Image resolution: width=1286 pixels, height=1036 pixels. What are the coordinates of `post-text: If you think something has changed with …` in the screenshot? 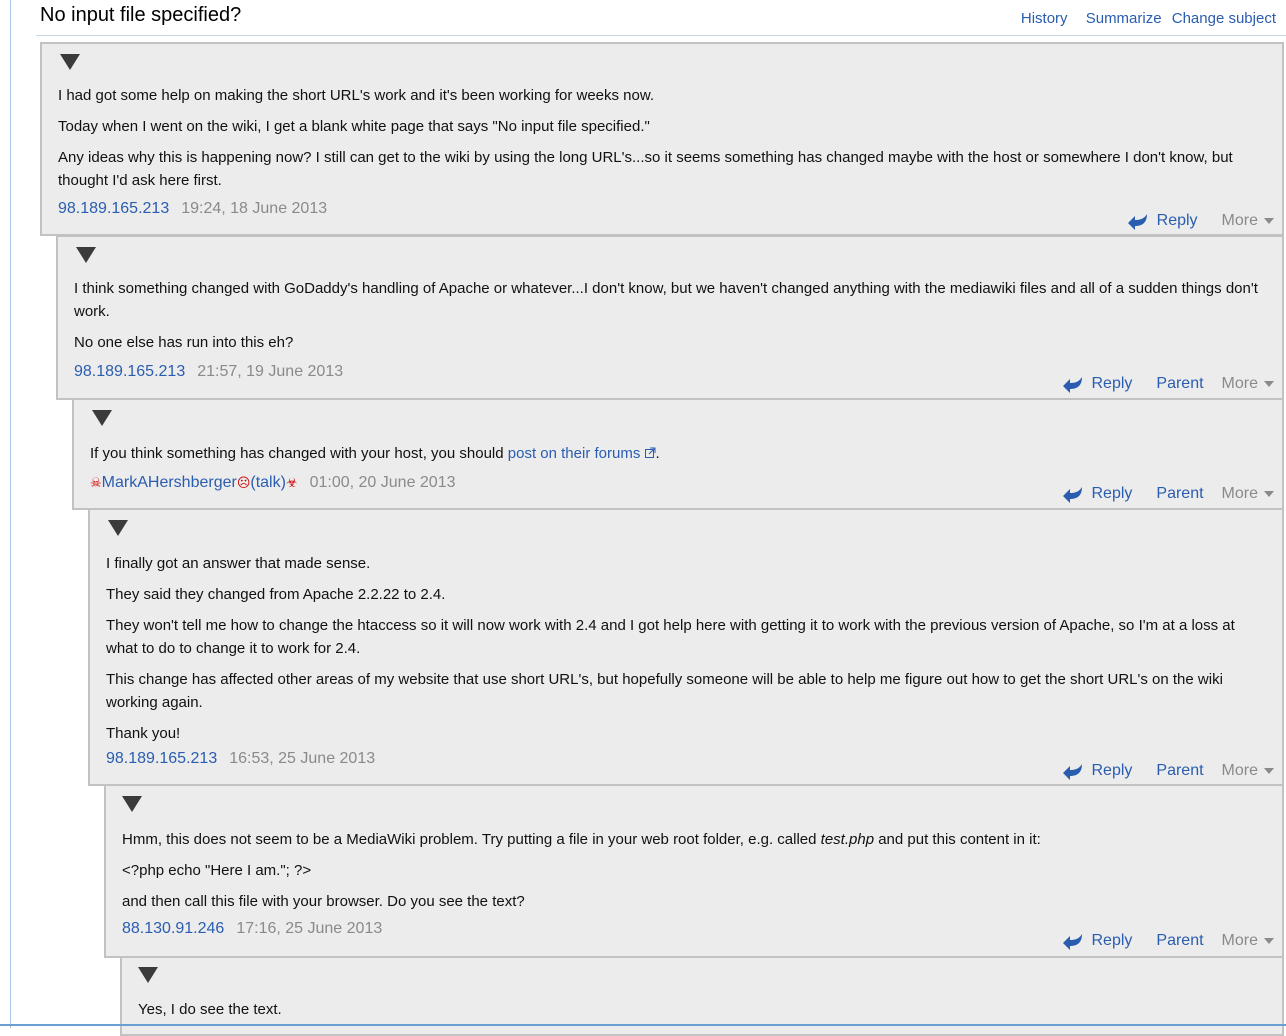 It's located at (299, 453).